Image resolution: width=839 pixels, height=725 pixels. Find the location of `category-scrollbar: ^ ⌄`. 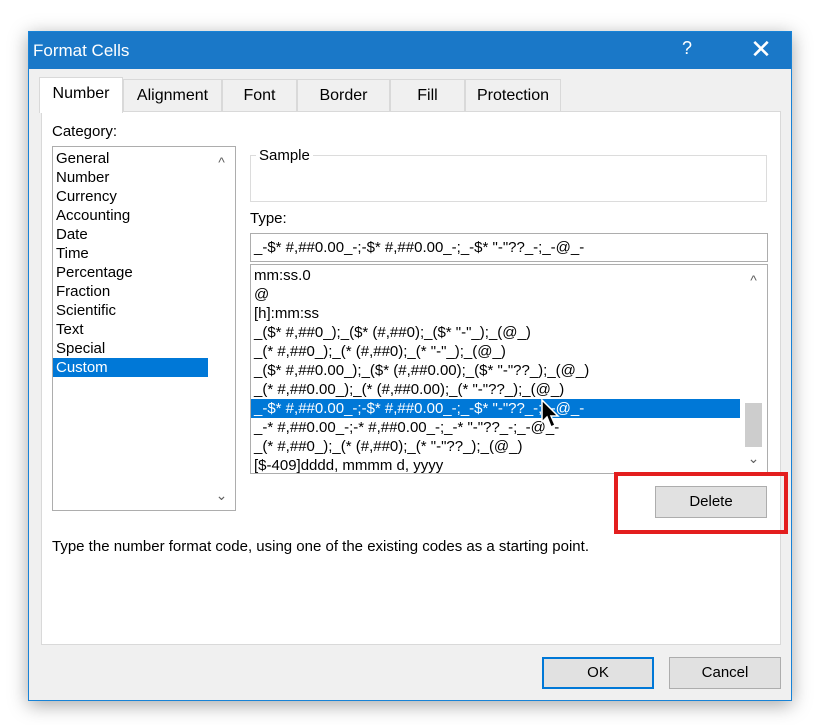

category-scrollbar: ^ ⌄ is located at coordinates (221, 328).